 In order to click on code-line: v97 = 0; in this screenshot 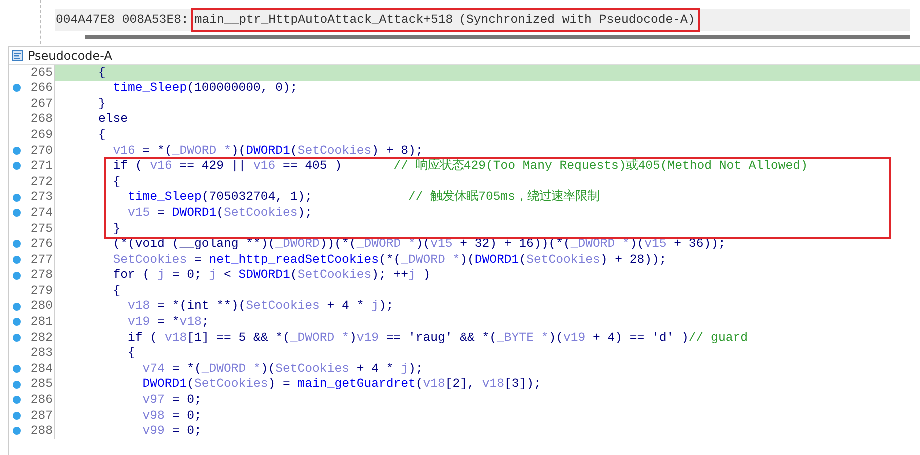, I will do `click(172, 400)`.